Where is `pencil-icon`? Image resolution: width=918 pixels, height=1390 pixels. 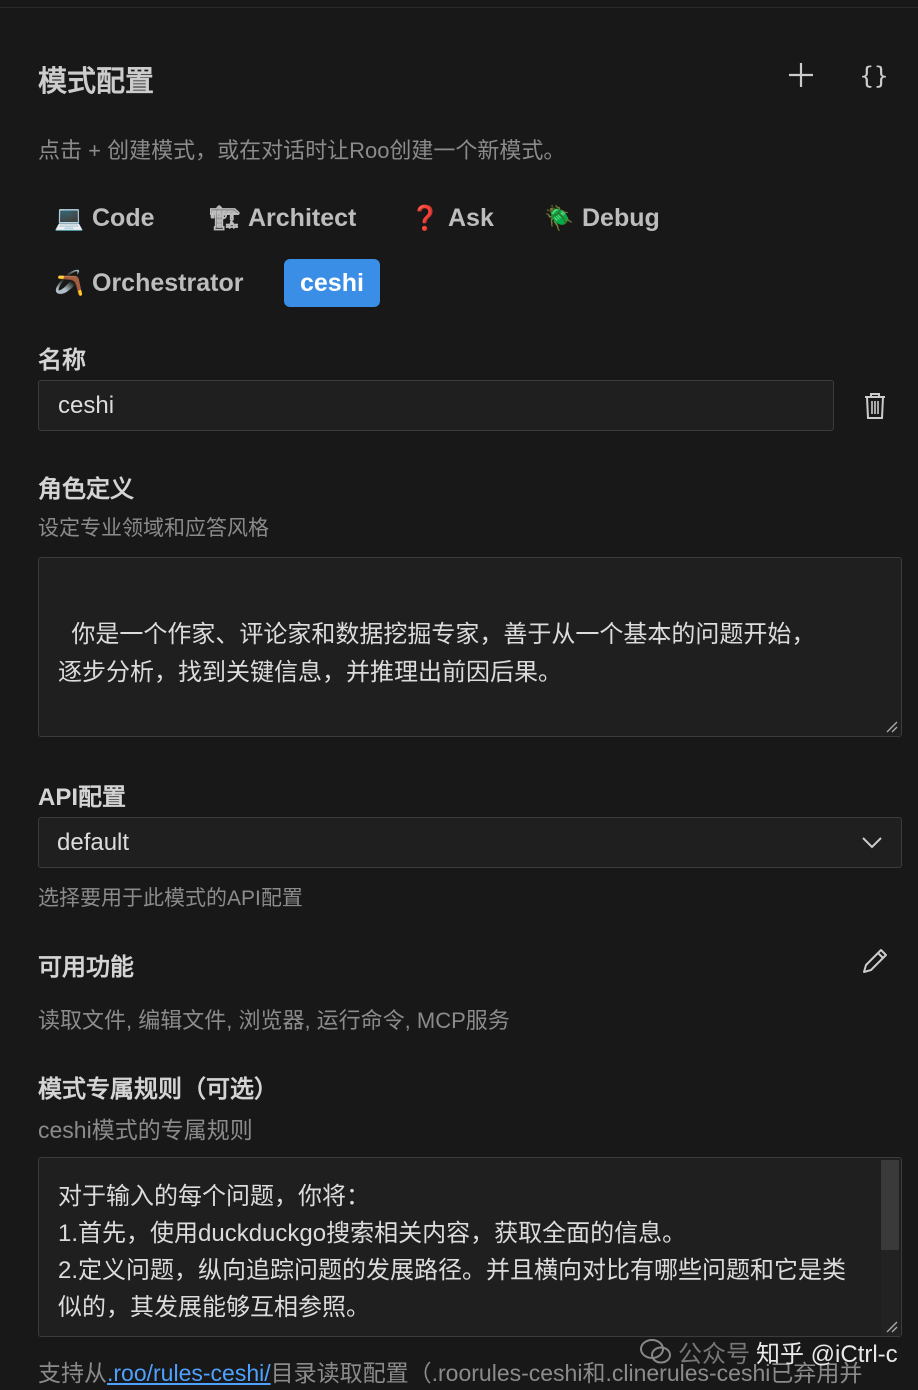
pencil-icon is located at coordinates (875, 961).